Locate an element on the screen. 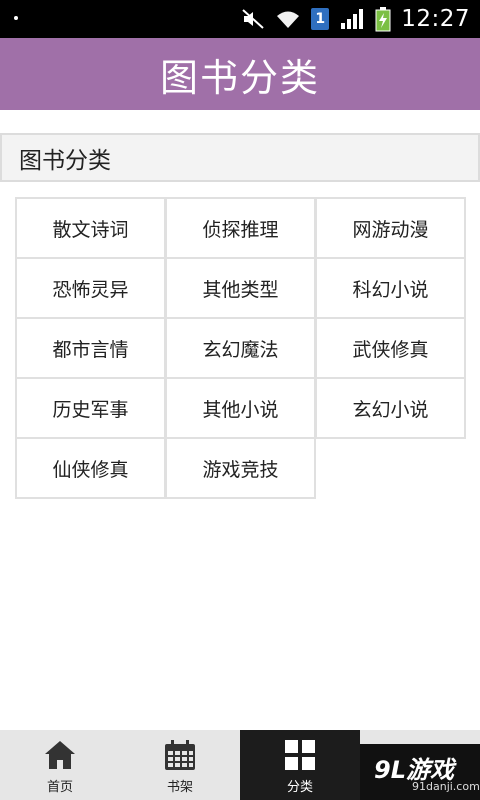  signal-icon is located at coordinates (352, 19).